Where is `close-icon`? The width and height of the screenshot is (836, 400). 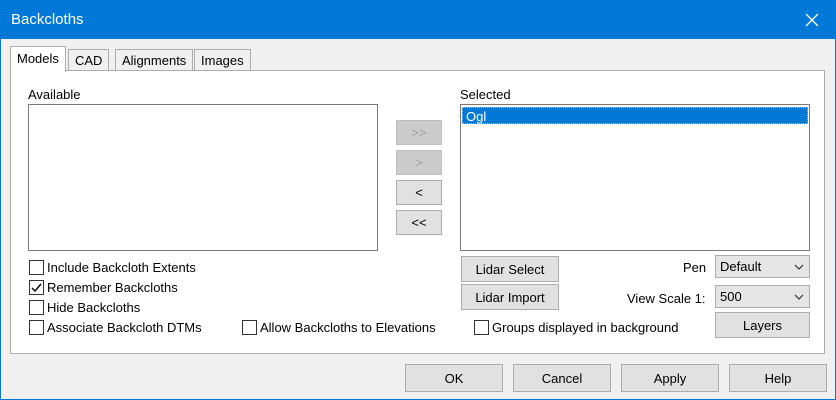
close-icon is located at coordinates (812, 20).